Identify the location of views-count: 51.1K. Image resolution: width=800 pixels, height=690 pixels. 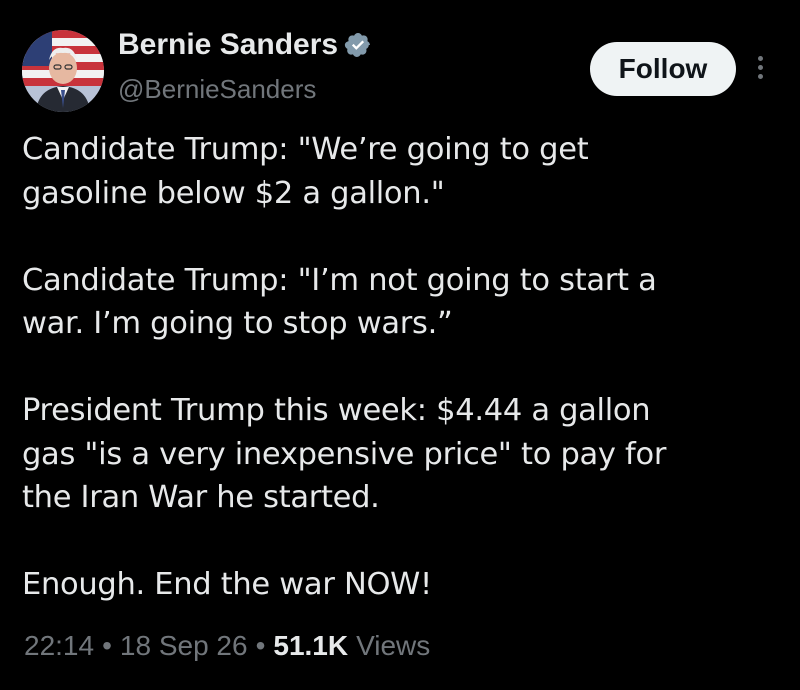
(310, 646).